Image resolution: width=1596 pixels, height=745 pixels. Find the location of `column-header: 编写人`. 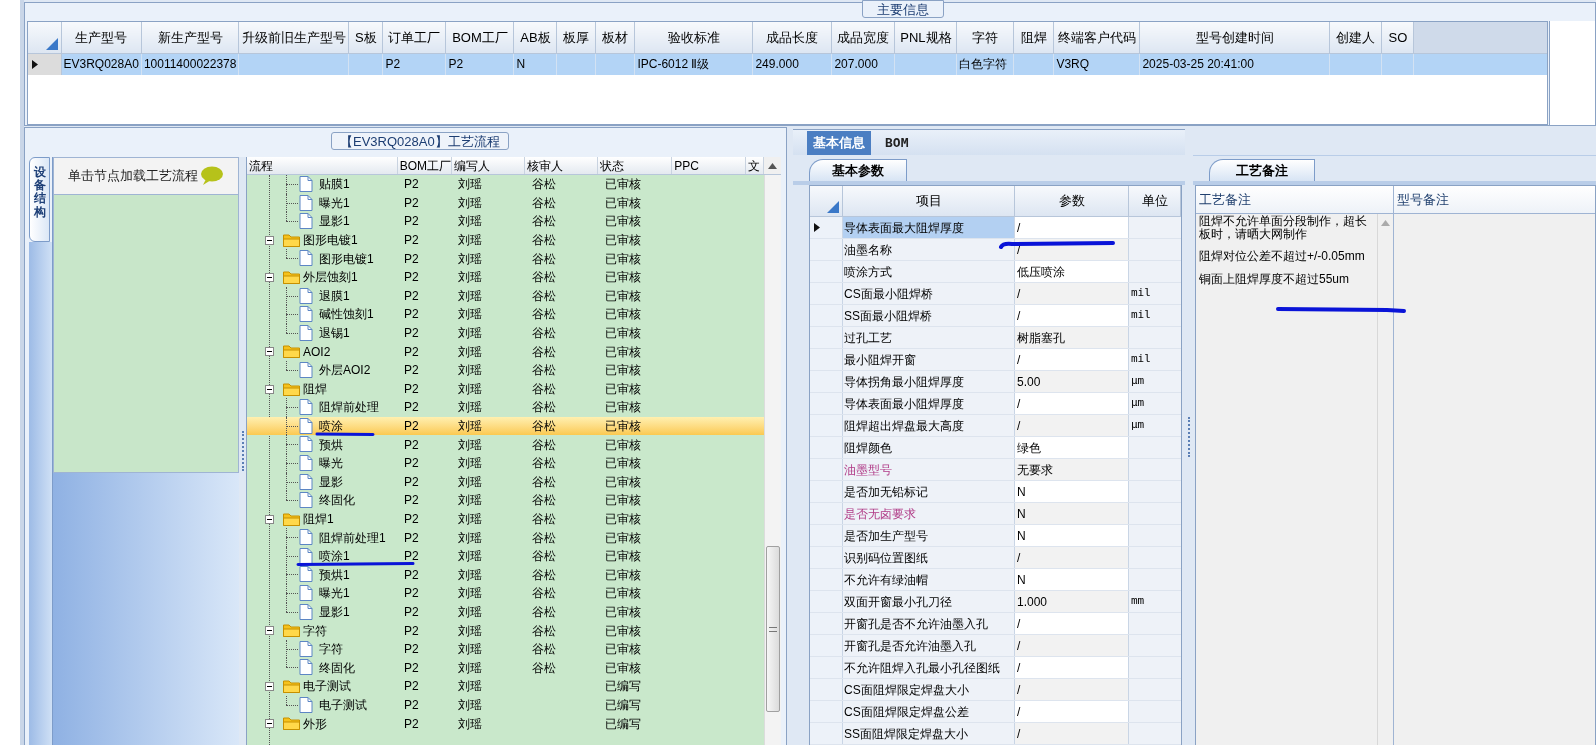

column-header: 编写人 is located at coordinates (488, 165).